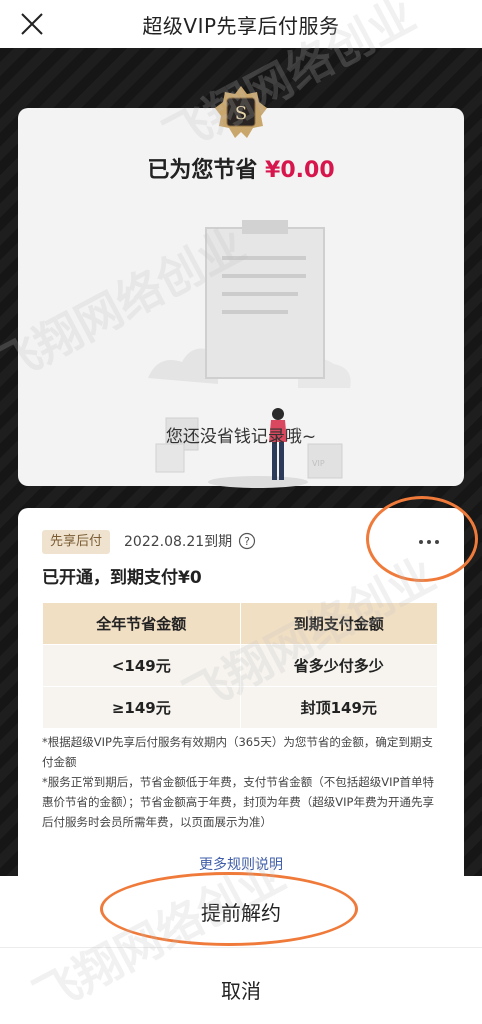  Describe the element at coordinates (241, 864) in the screenshot. I see `more-rules-link: 更多规则说明` at that location.